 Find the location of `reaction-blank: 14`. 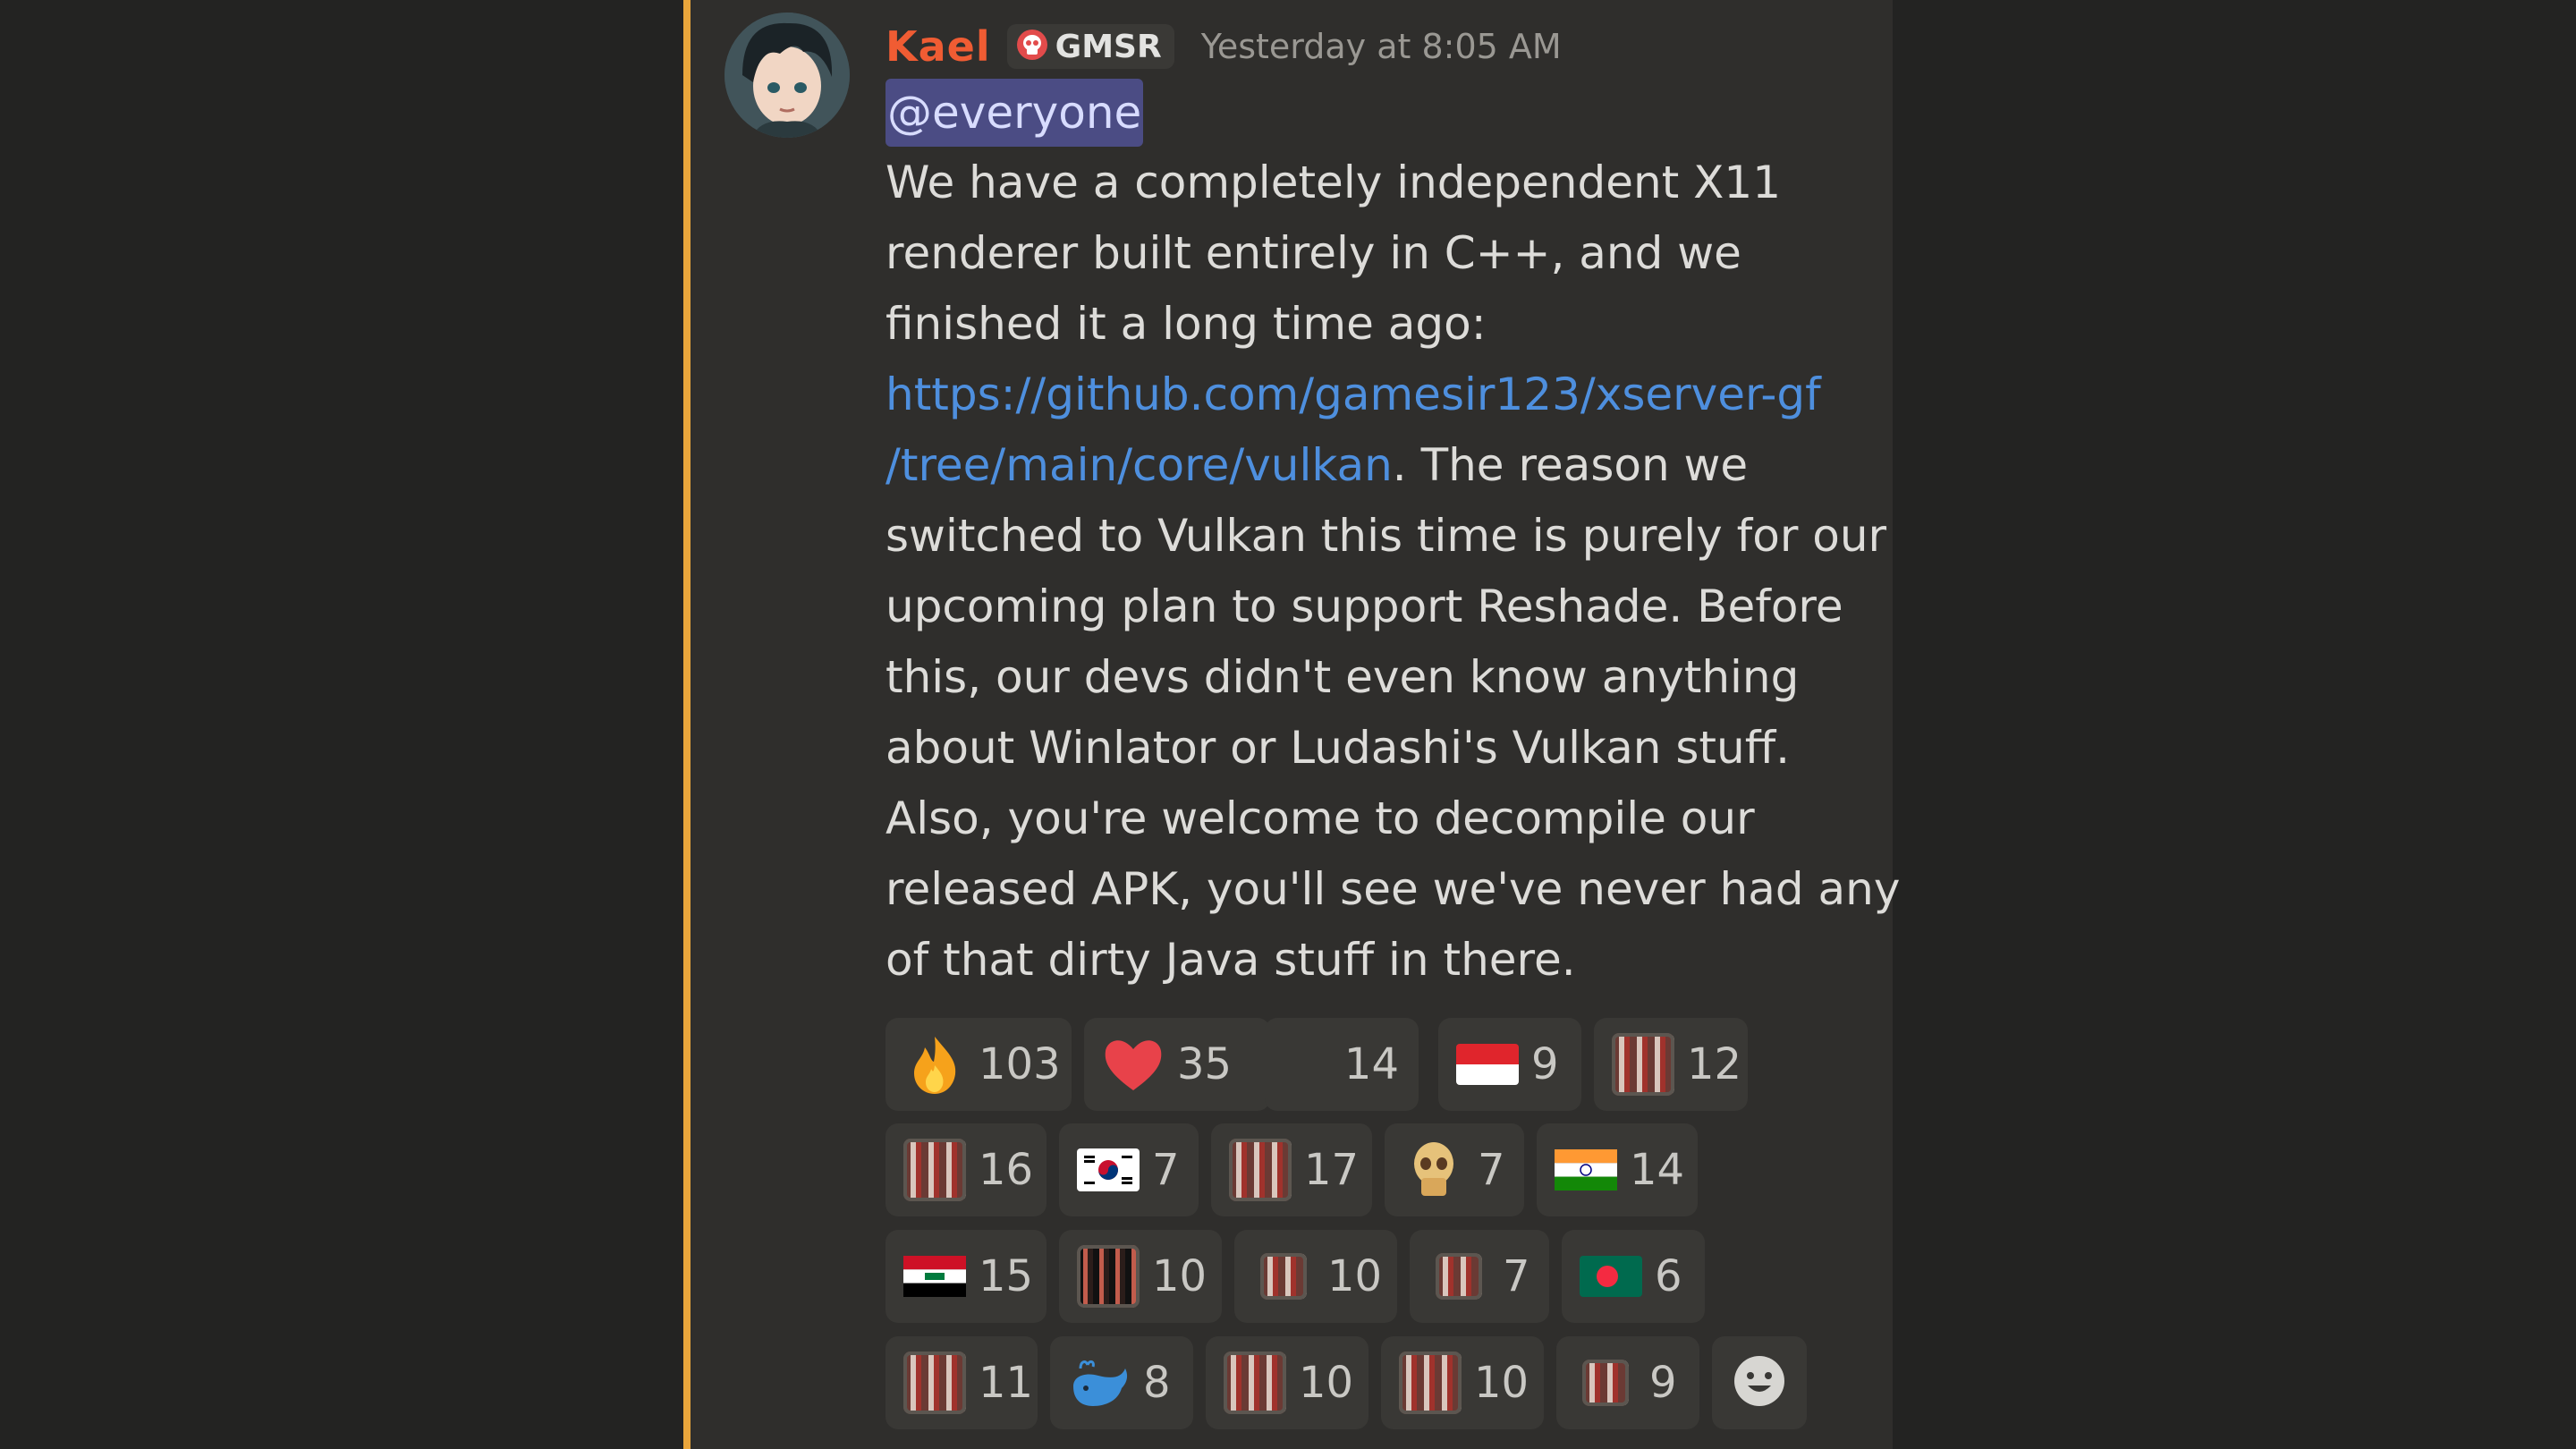

reaction-blank: 14 is located at coordinates (1342, 1064).